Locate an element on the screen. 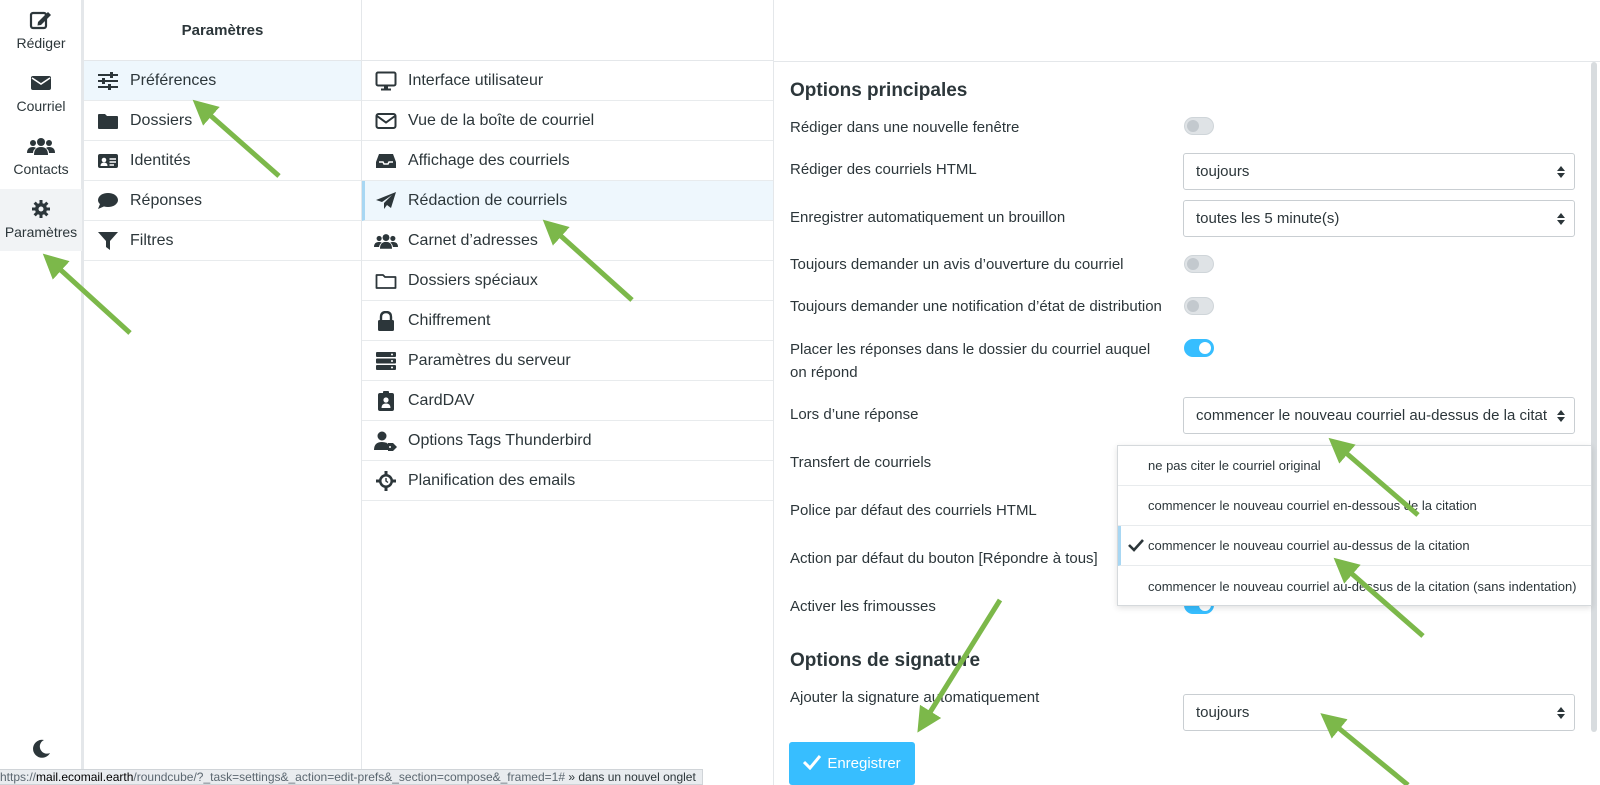 The image size is (1600, 785). section-item-addressbook: Carnet d’adresses is located at coordinates (567, 241).